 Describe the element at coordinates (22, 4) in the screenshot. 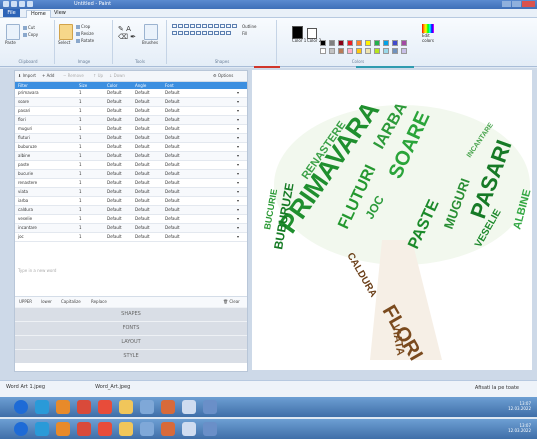

I see `undo-icon` at that location.